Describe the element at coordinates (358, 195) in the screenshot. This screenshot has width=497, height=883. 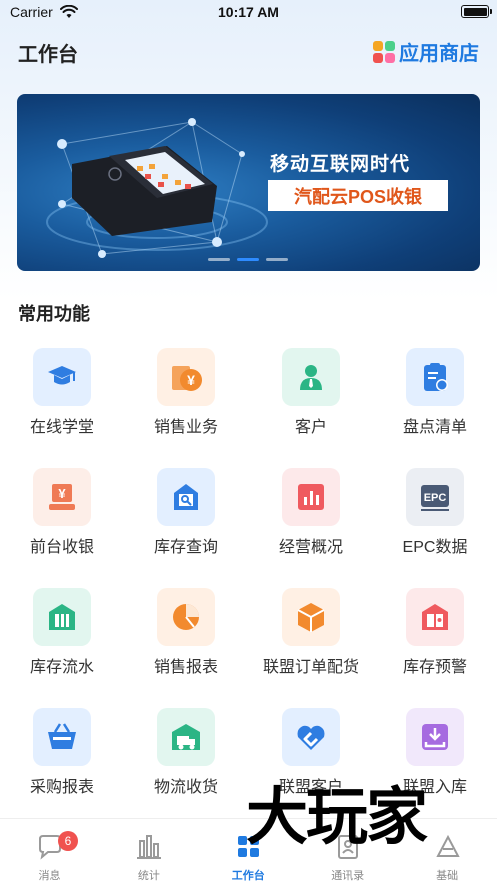
I see `banner-subtitle: 汽配云POS收银` at that location.